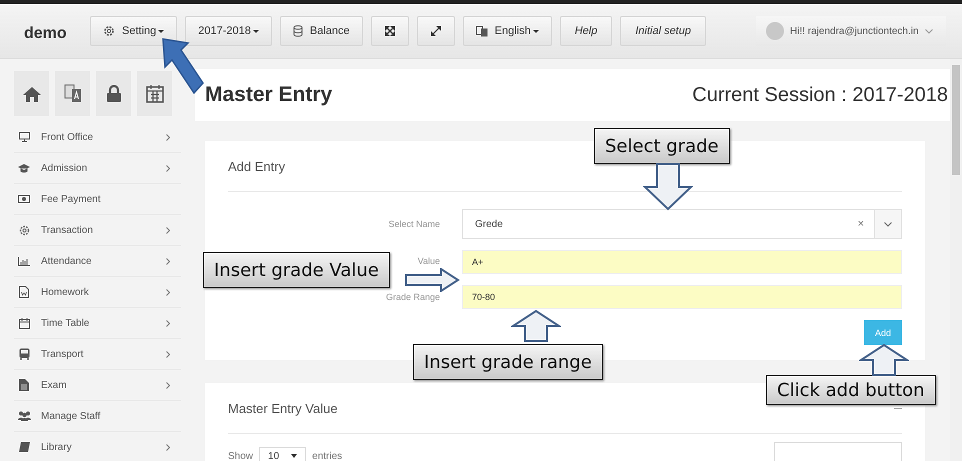 This screenshot has width=962, height=461. What do you see at coordinates (820, 95) in the screenshot?
I see `session-label: Current Session : 2017-2018` at bounding box center [820, 95].